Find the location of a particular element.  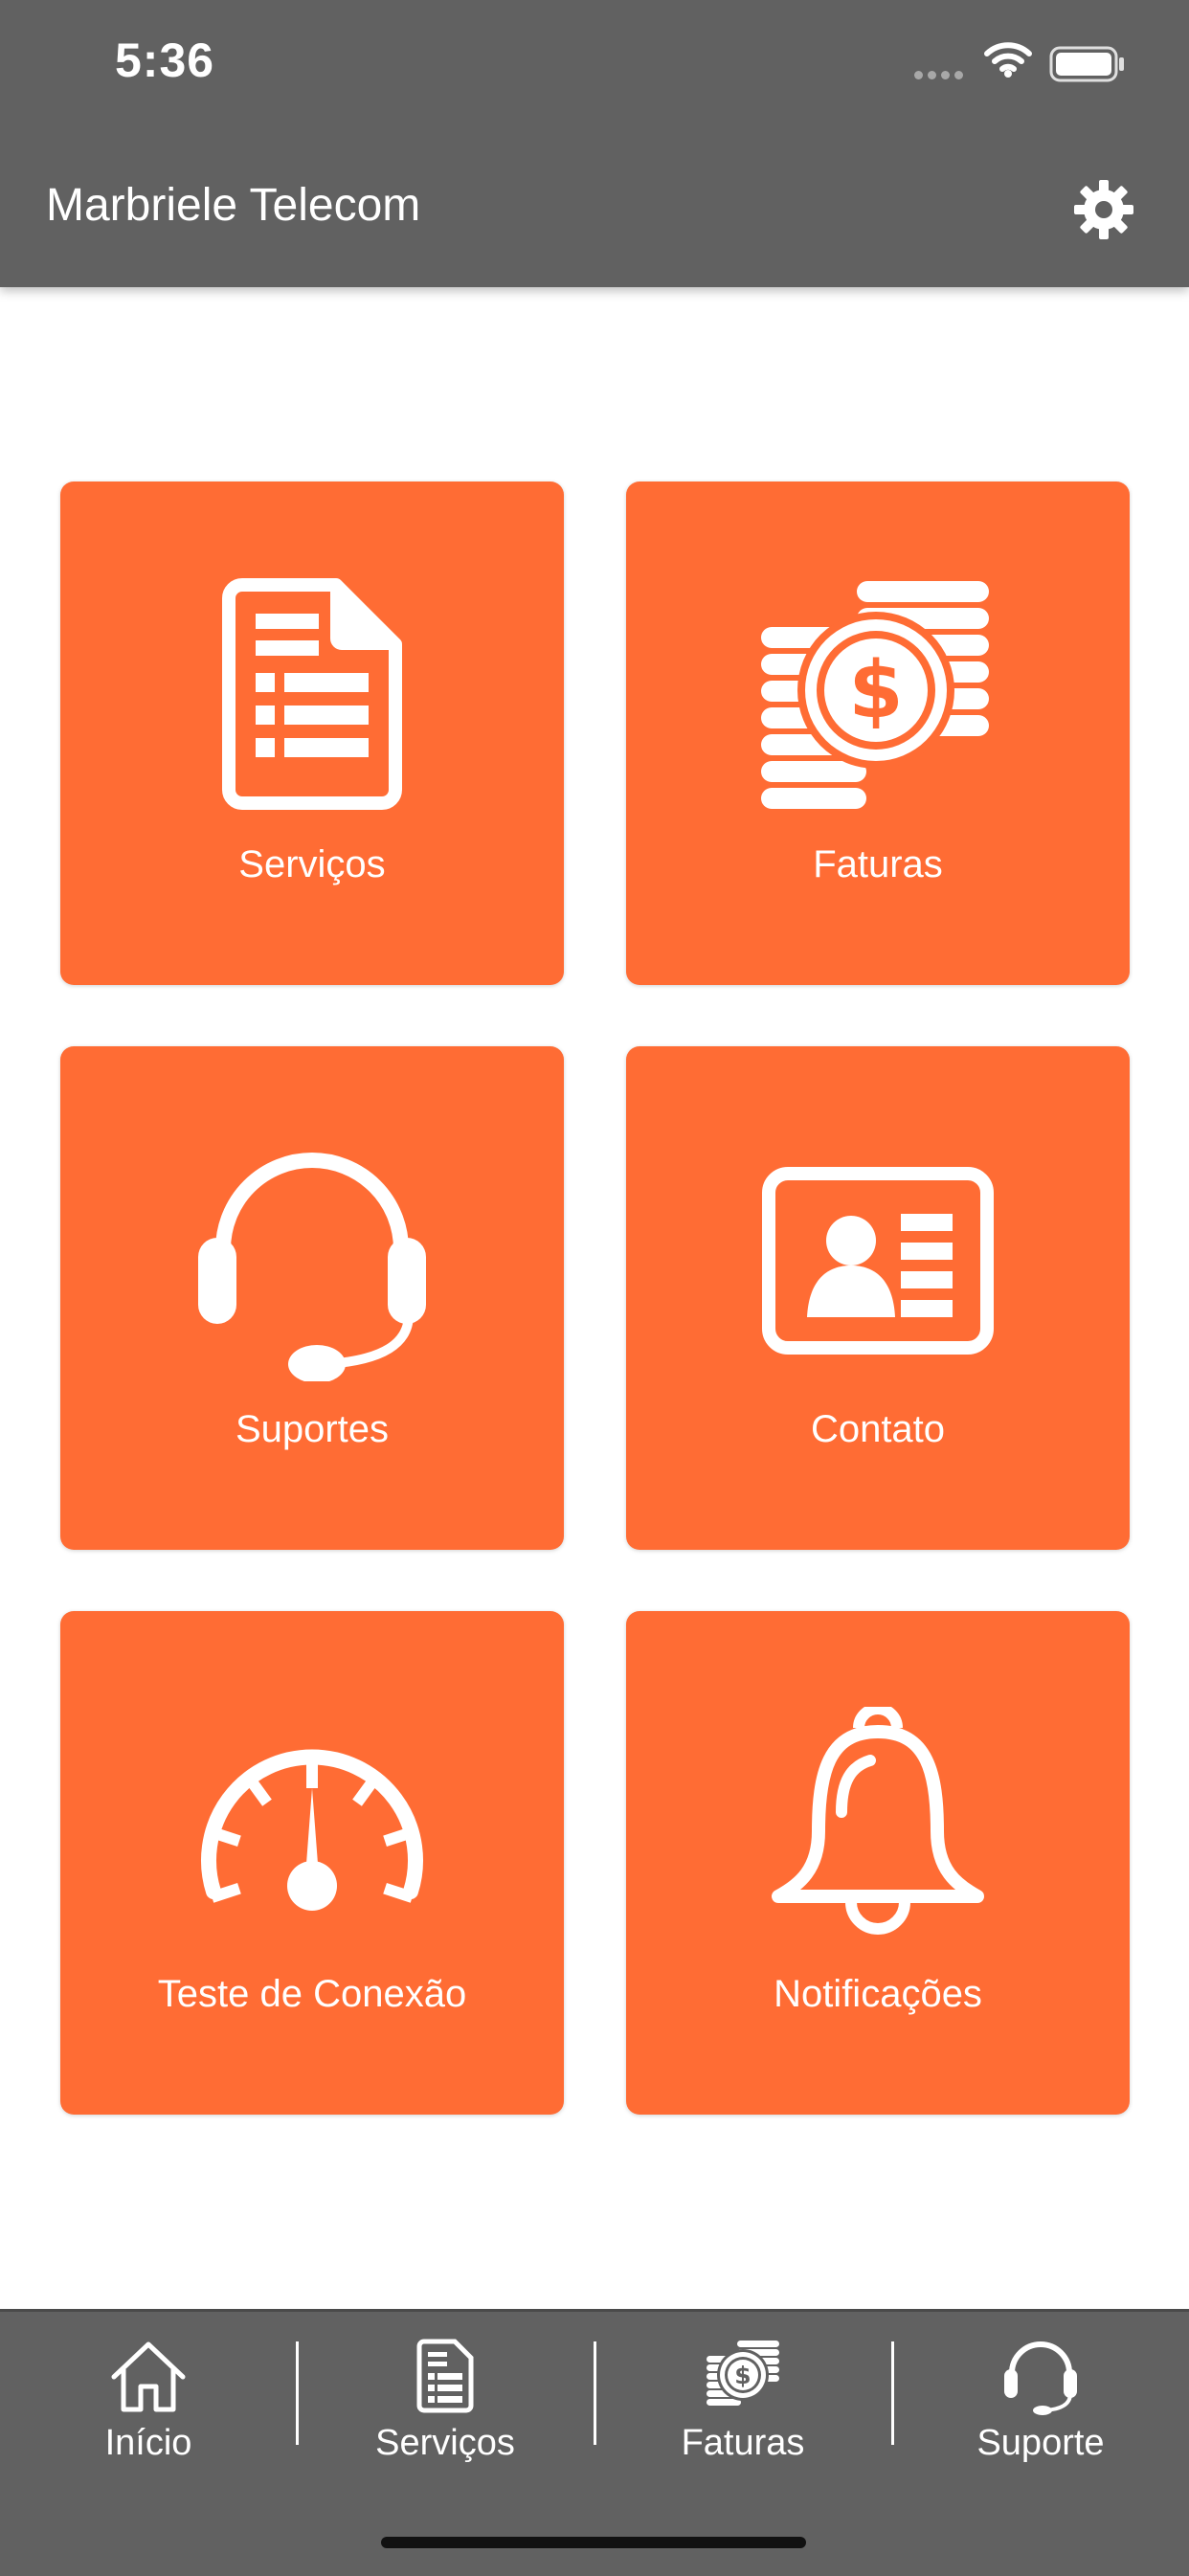

nav-item-suporte: Suporte is located at coordinates (1040, 2398).